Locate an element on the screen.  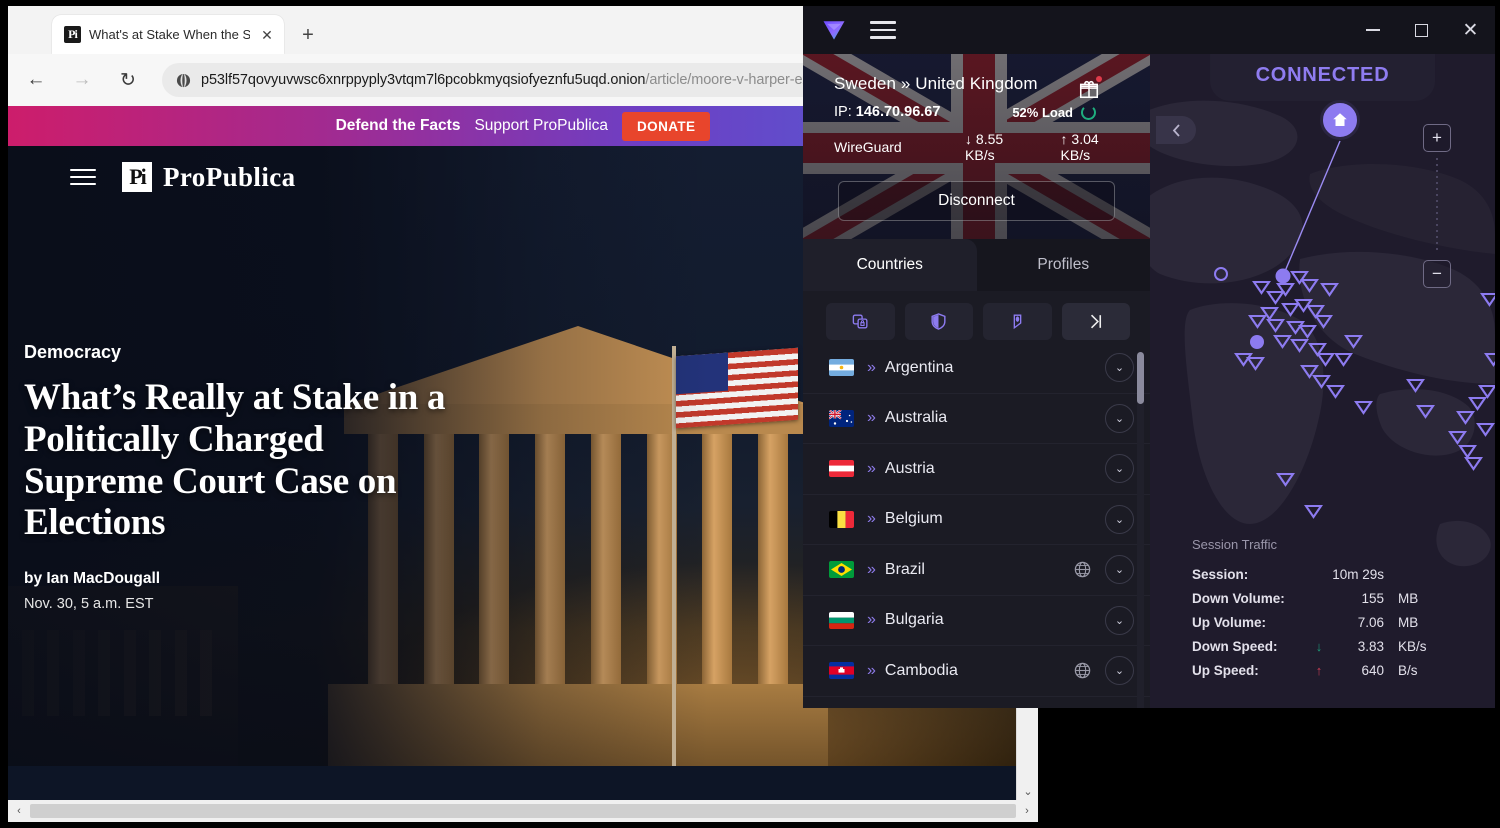
browser-tab: Pi What's at Stake When the Supre ✕ is located at coordinates (168, 34).